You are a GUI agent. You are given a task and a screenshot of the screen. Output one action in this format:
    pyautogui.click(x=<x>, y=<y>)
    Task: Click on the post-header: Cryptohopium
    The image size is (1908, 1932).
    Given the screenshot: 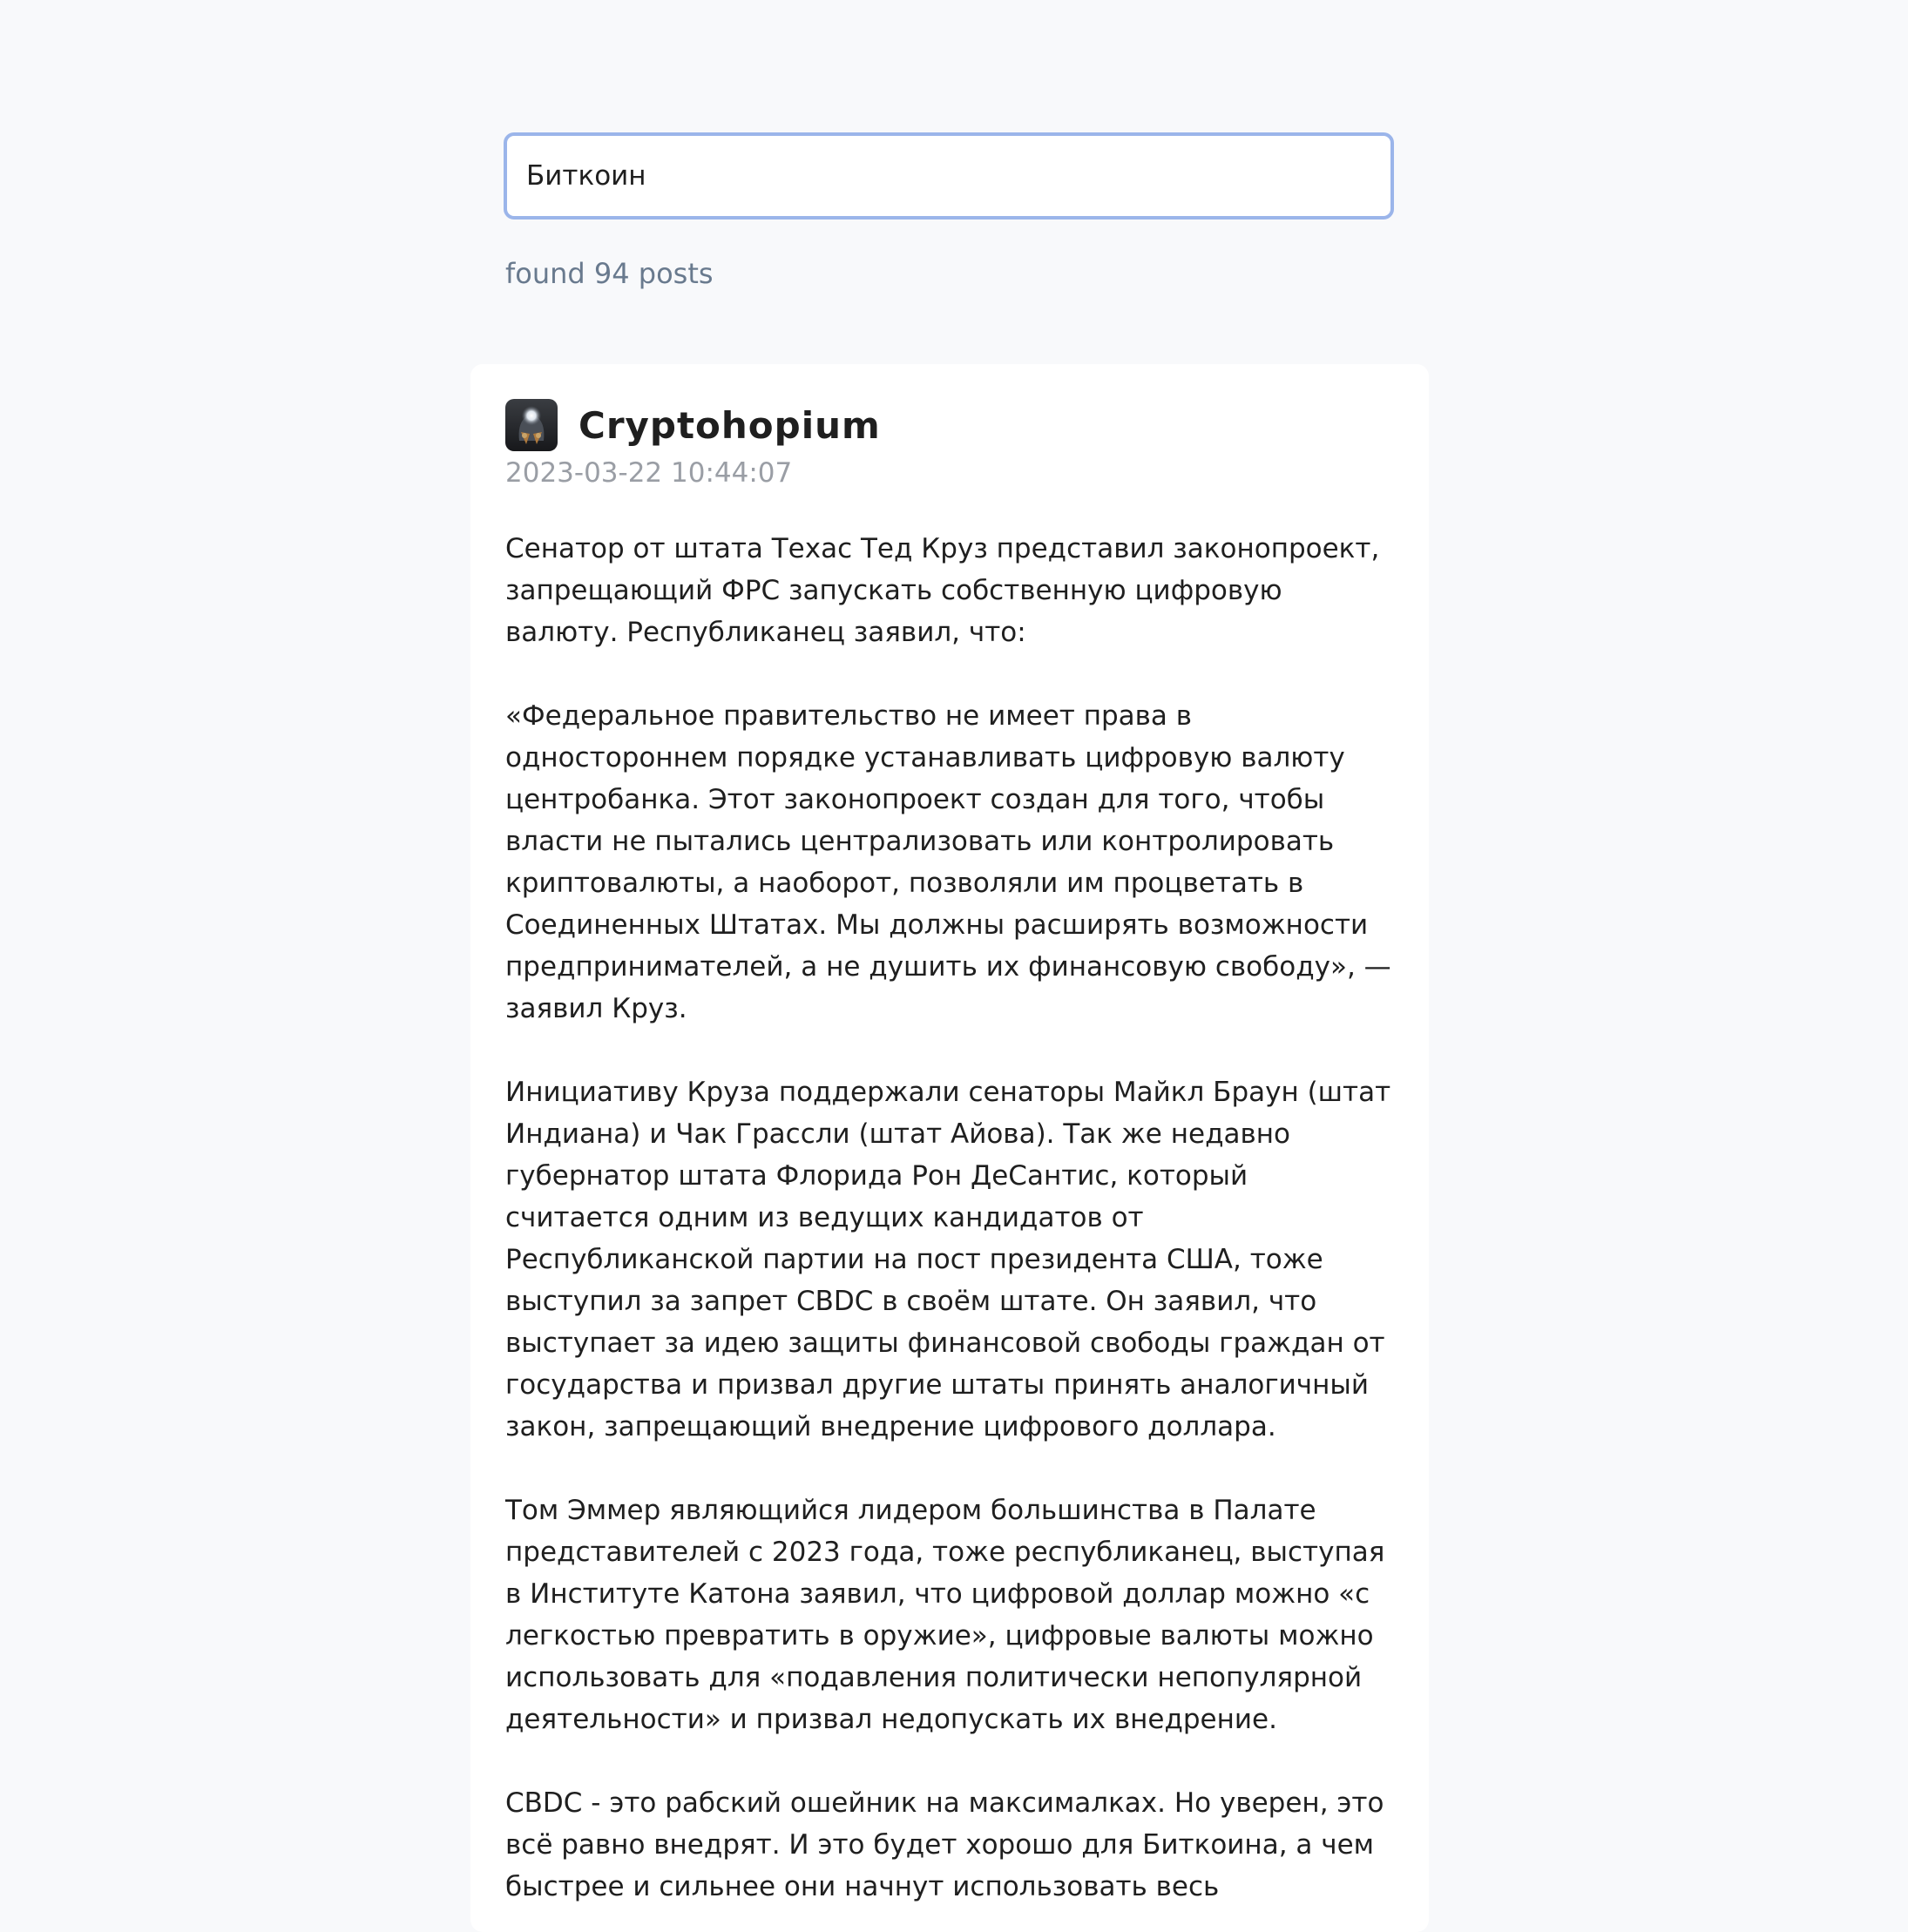 What is the action you would take?
    pyautogui.click(x=949, y=425)
    